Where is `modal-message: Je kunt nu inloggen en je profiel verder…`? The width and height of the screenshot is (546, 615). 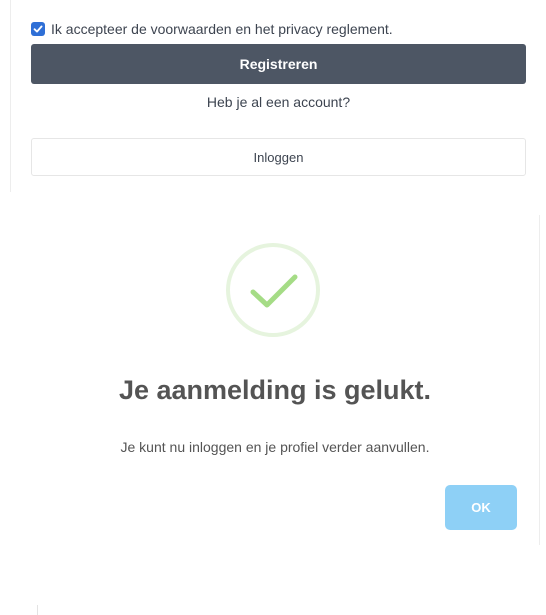
modal-message: Je kunt nu inloggen en je profiel verder… is located at coordinates (275, 447).